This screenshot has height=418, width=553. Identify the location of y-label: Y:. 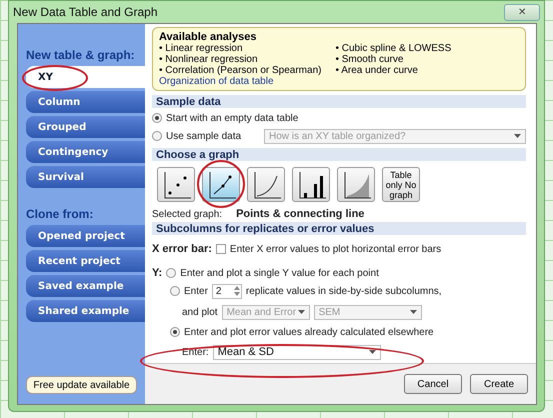
(157, 273).